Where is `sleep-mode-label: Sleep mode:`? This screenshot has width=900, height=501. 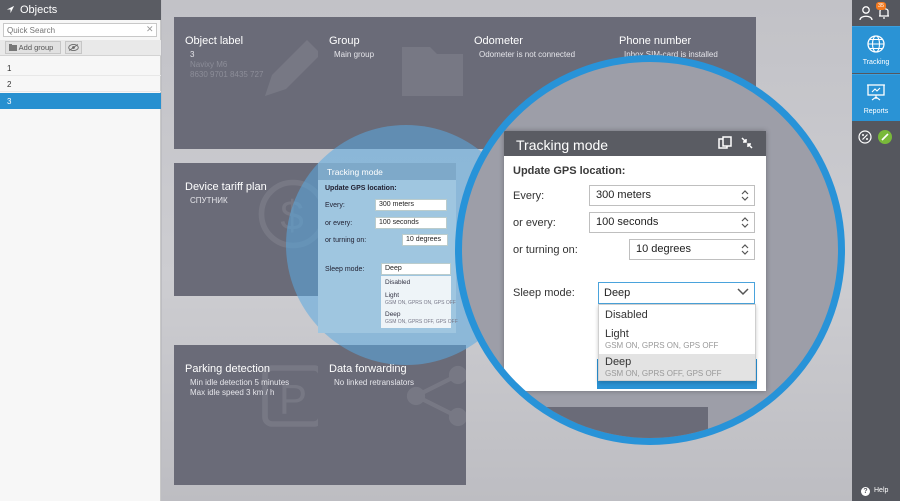
sleep-mode-label: Sleep mode: is located at coordinates (544, 293).